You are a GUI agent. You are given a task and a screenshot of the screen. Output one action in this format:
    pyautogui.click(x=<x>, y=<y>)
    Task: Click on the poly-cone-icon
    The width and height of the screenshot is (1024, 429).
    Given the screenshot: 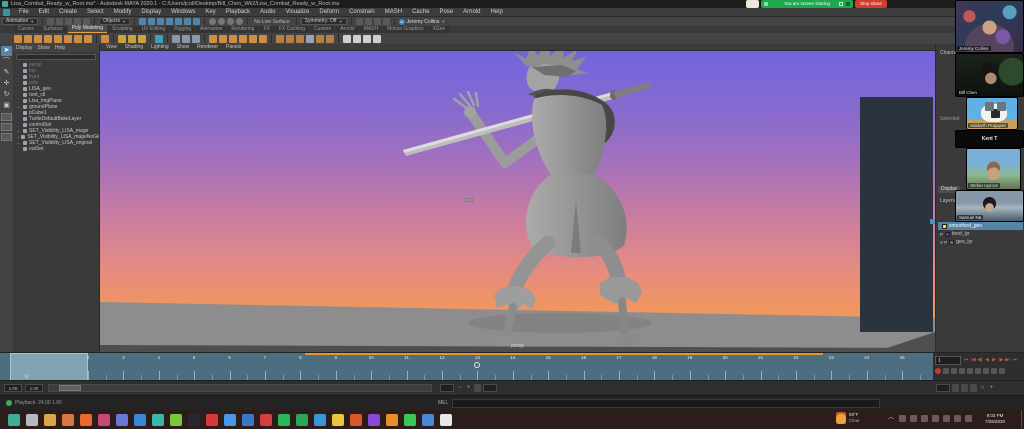 What is the action you would take?
    pyautogui.click(x=48, y=38)
    